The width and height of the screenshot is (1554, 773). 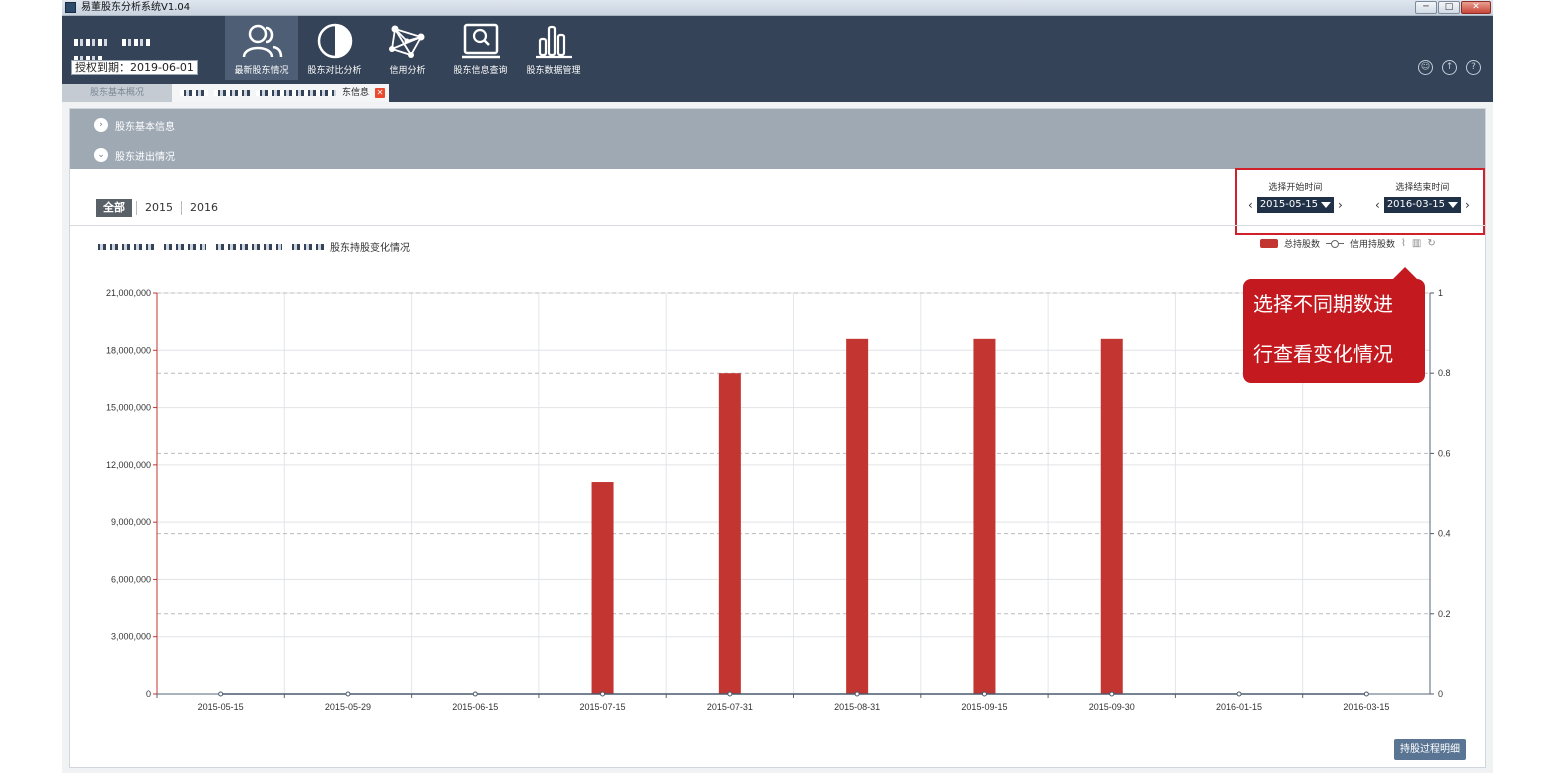 I want to click on tab-shareholder-info: 东信息 ✕, so click(x=281, y=93).